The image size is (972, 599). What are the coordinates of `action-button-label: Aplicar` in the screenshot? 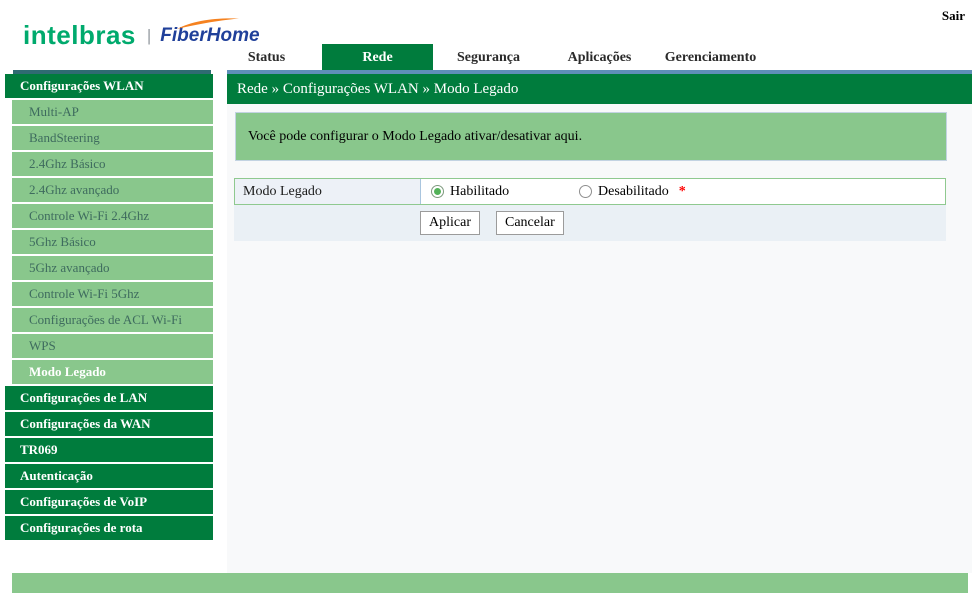 It's located at (450, 222).